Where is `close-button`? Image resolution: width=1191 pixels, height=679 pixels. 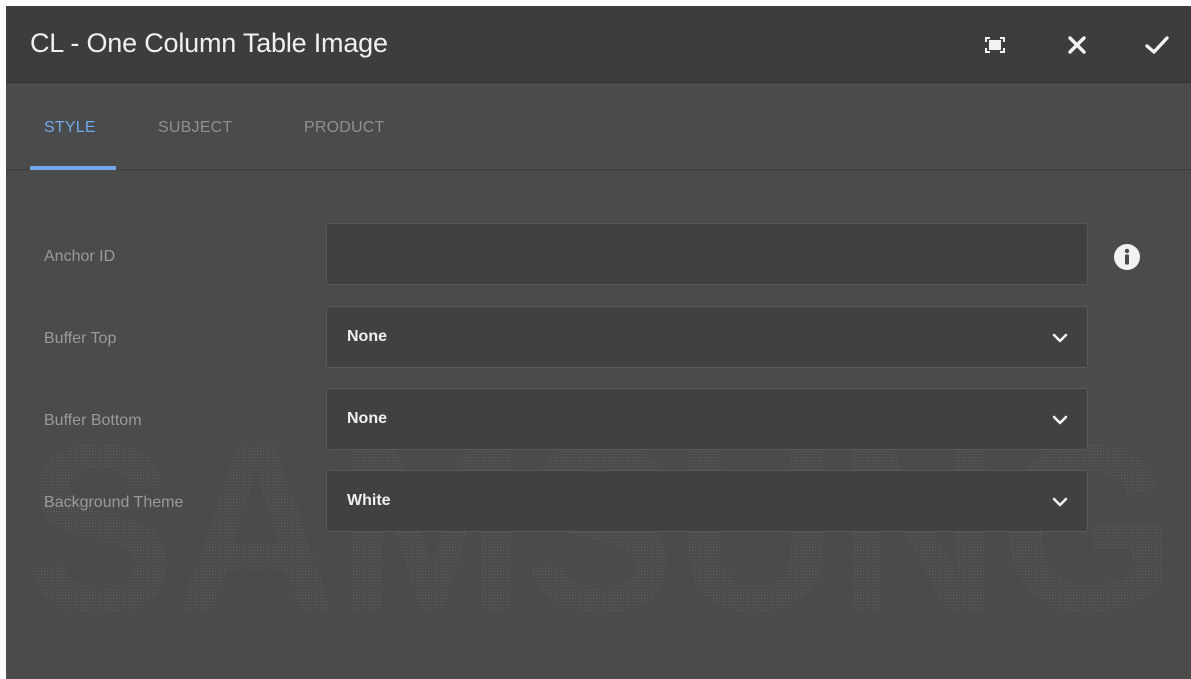 close-button is located at coordinates (1077, 45).